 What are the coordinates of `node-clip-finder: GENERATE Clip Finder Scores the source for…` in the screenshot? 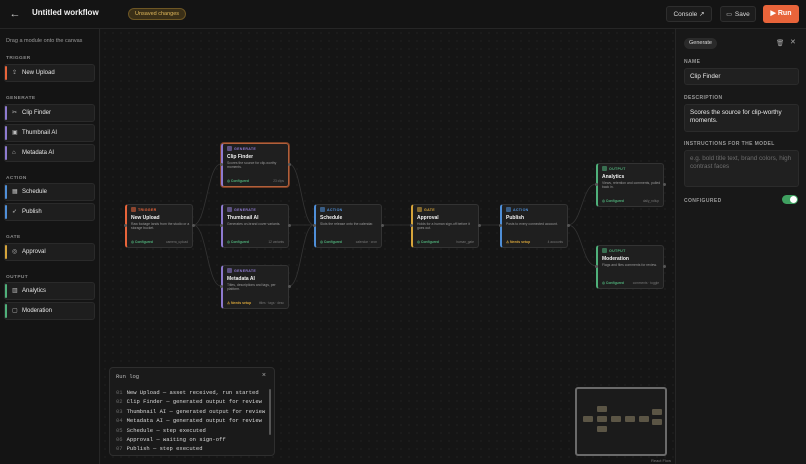 It's located at (255, 165).